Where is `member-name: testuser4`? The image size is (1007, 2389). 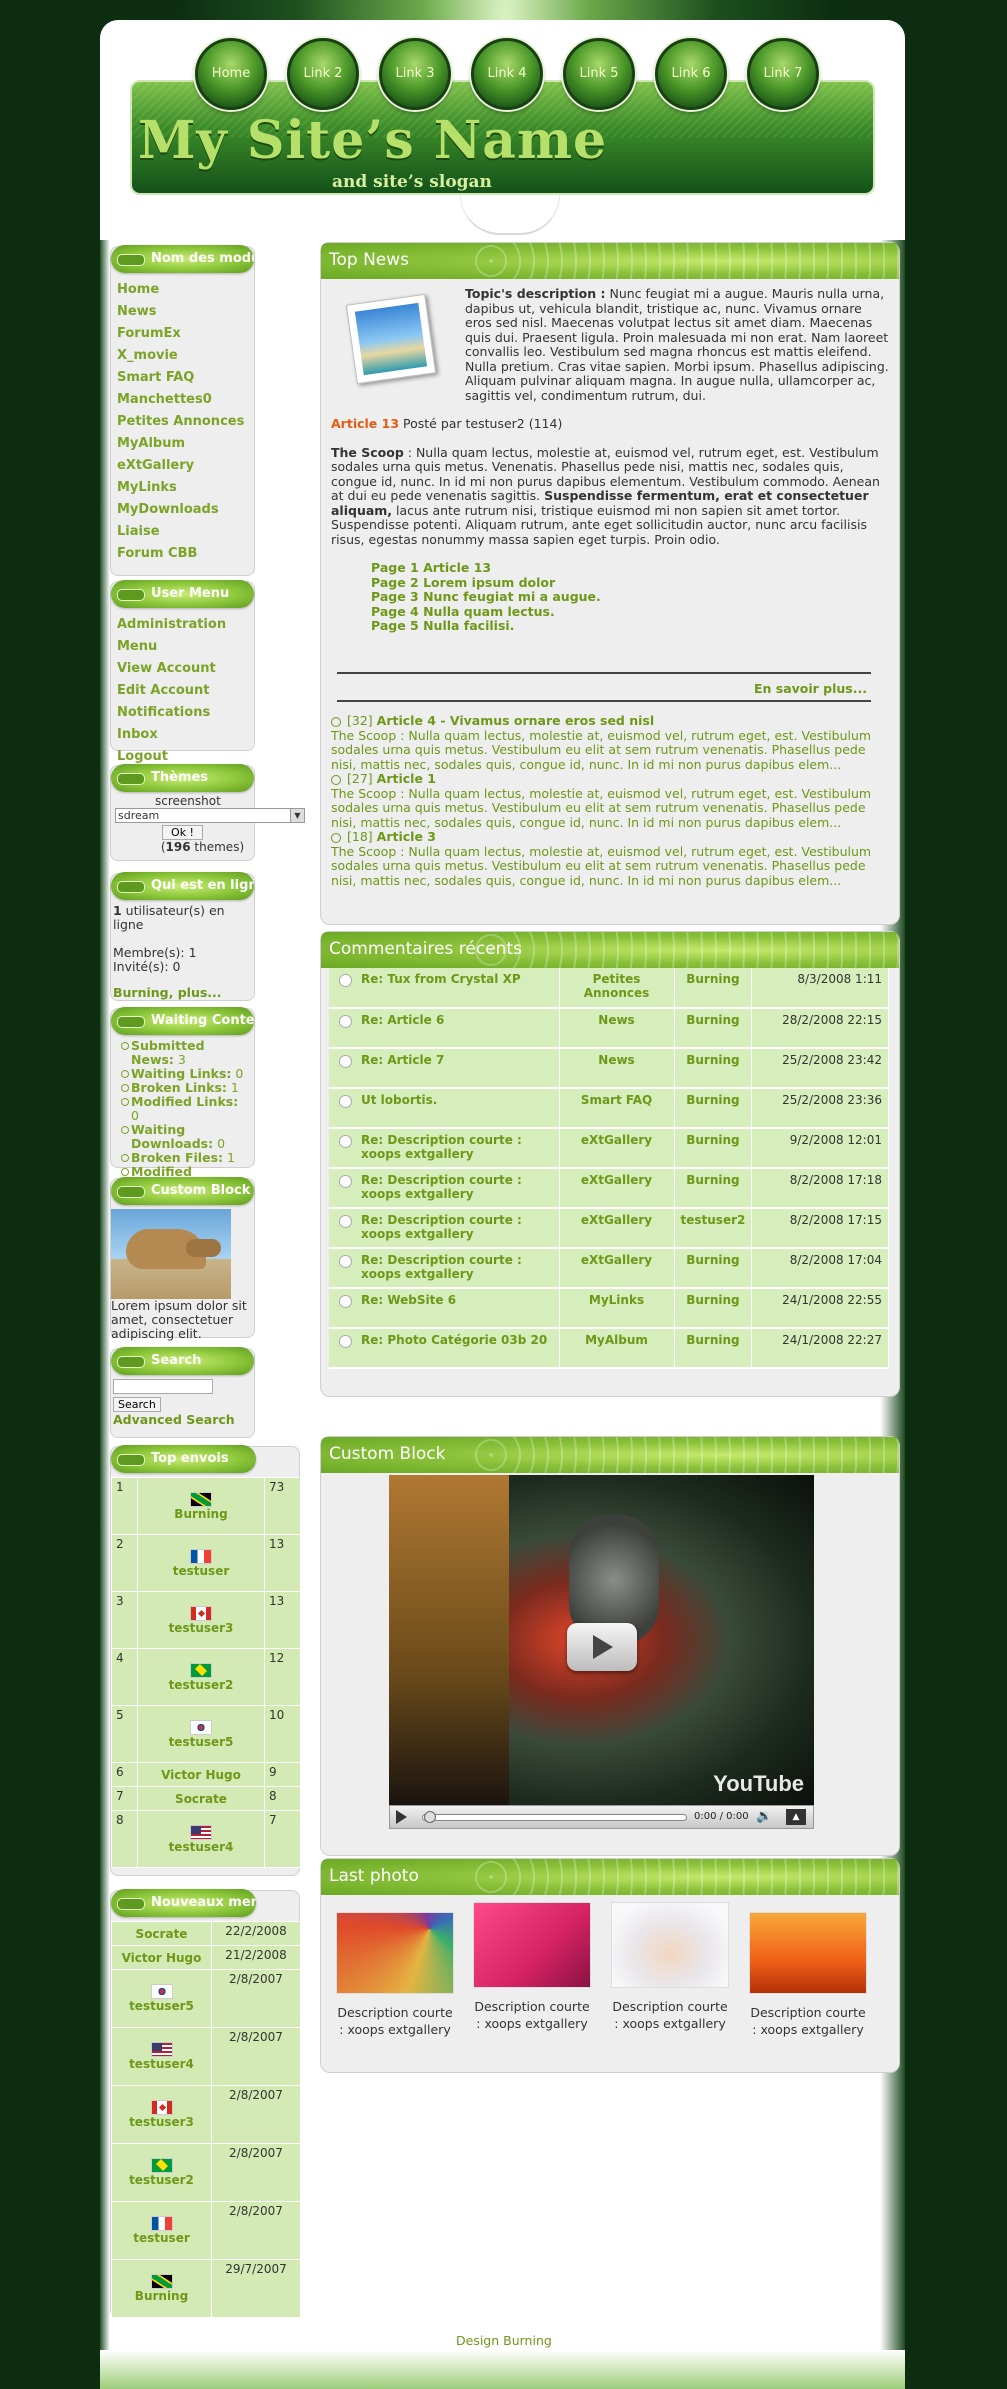
member-name: testuser4 is located at coordinates (161, 2064).